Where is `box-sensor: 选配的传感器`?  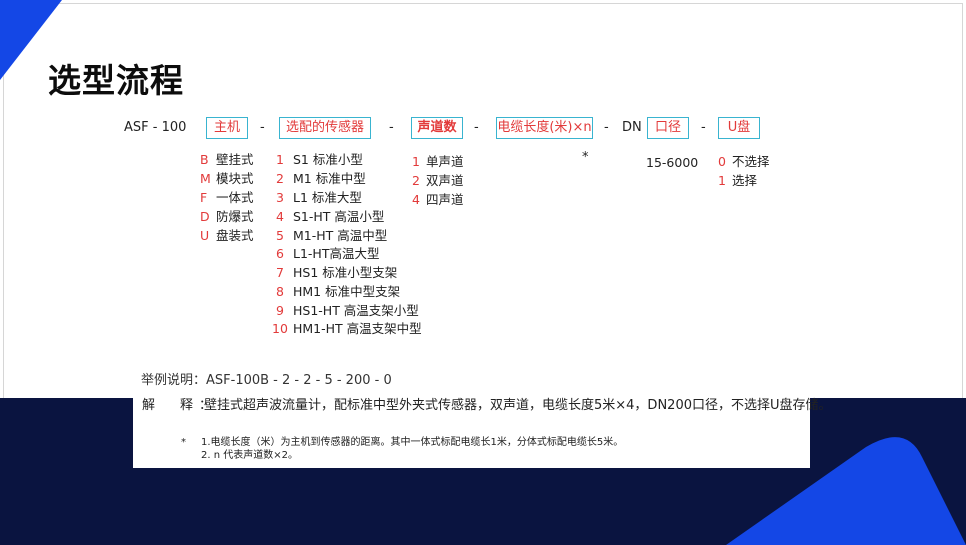 box-sensor: 选配的传感器 is located at coordinates (325, 128).